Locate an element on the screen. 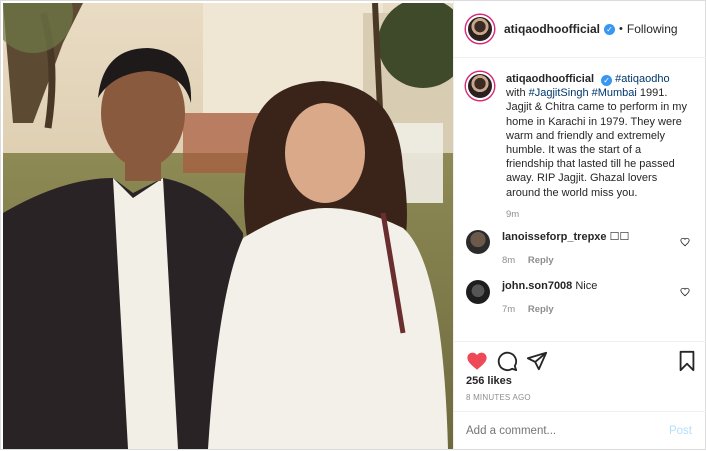  action-bar is located at coordinates (580, 360).